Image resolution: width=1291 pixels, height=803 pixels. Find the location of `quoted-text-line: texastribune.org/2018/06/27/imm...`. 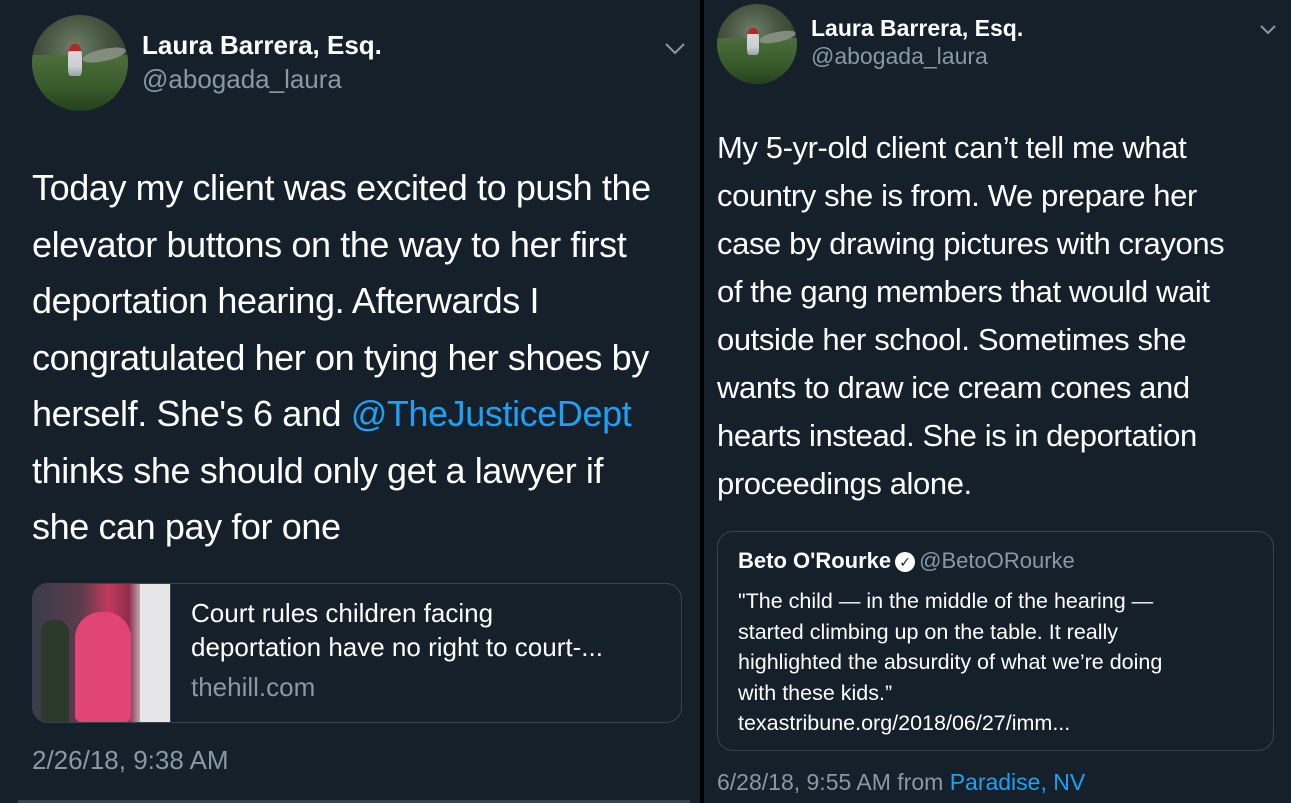

quoted-text-line: texastribune.org/2018/06/27/imm... is located at coordinates (904, 723).